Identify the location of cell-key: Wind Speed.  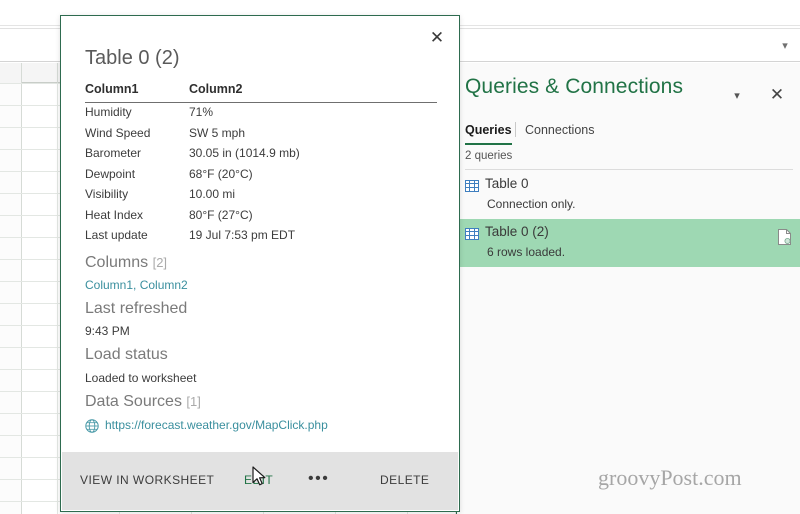
(118, 132).